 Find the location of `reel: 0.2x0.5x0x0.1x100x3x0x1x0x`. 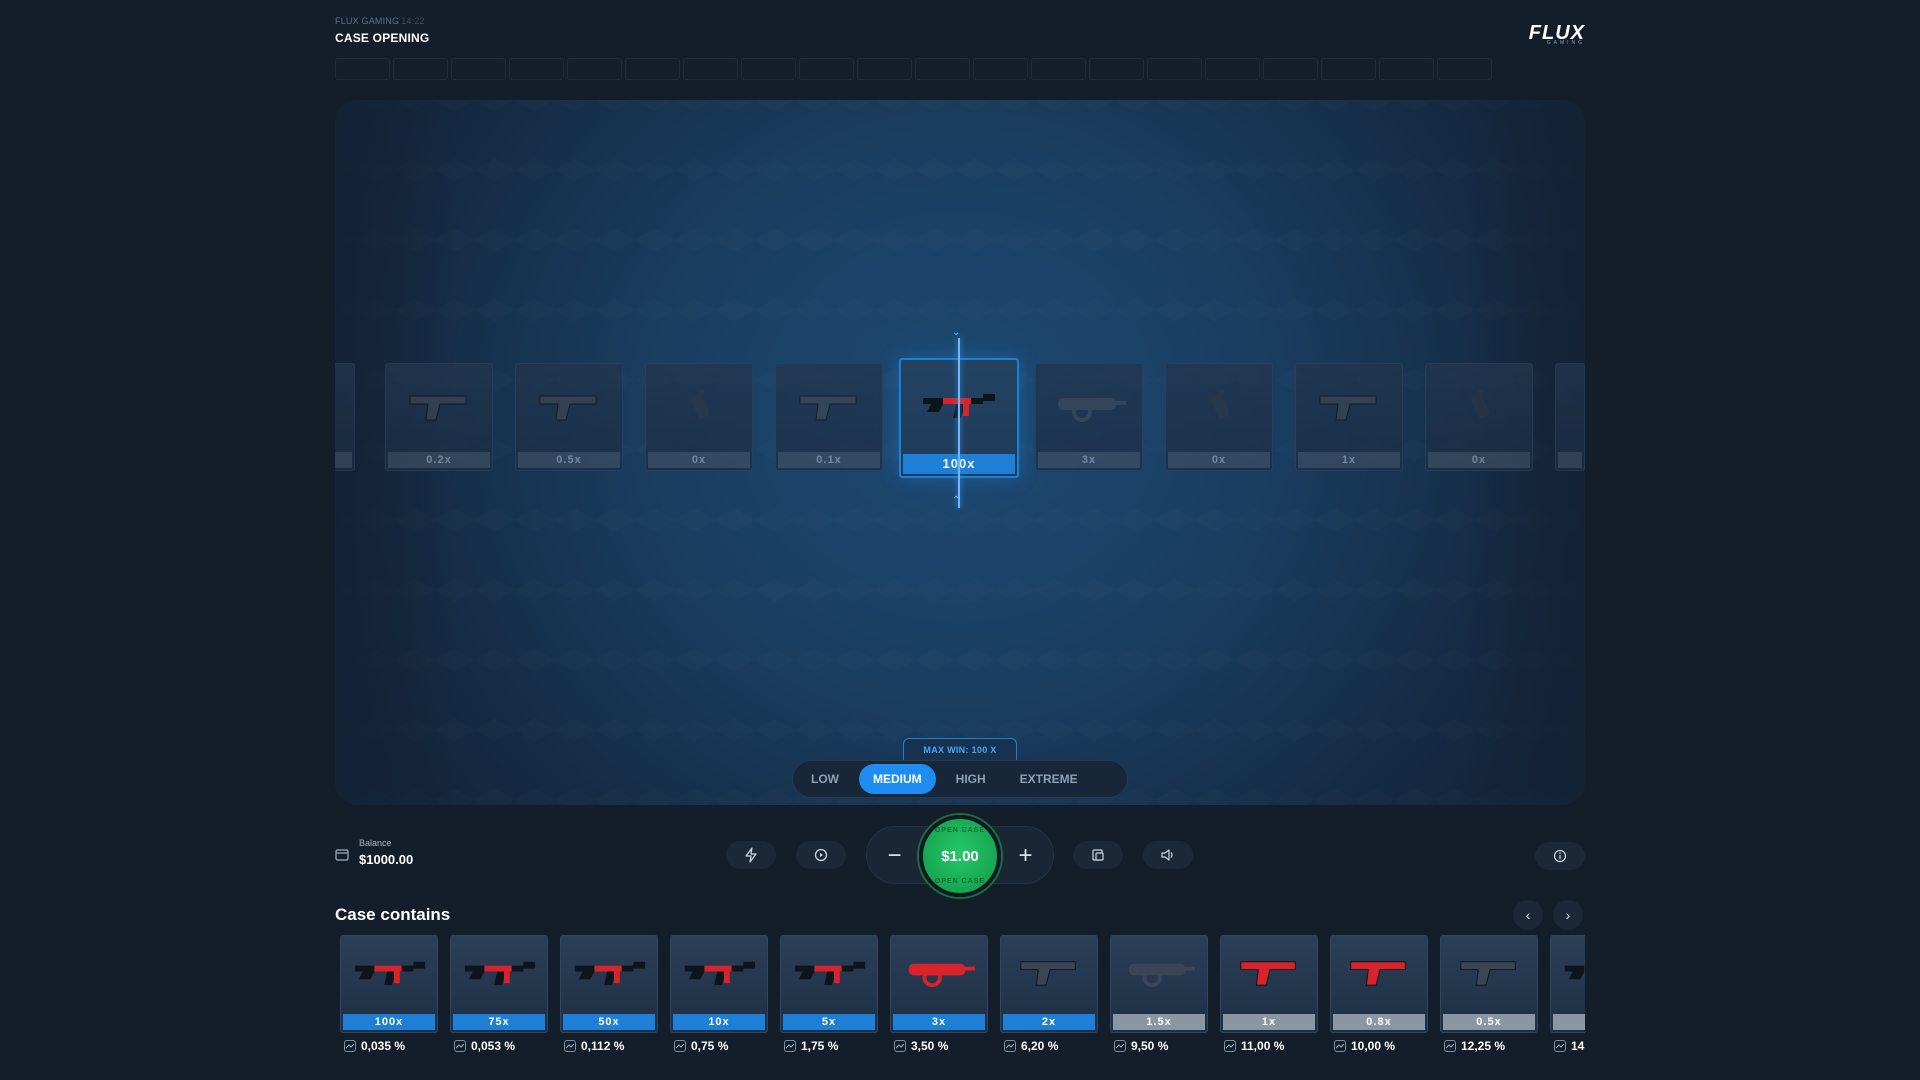

reel: 0.2x0.5x0x0.1x100x3x0x1x0x is located at coordinates (960, 418).